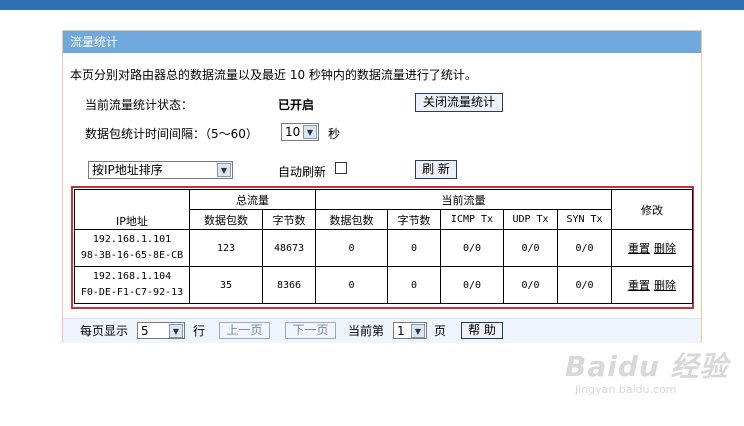 The width and height of the screenshot is (744, 426). Describe the element at coordinates (132, 276) in the screenshot. I see `ip-address: 192.168.1.104` at that location.